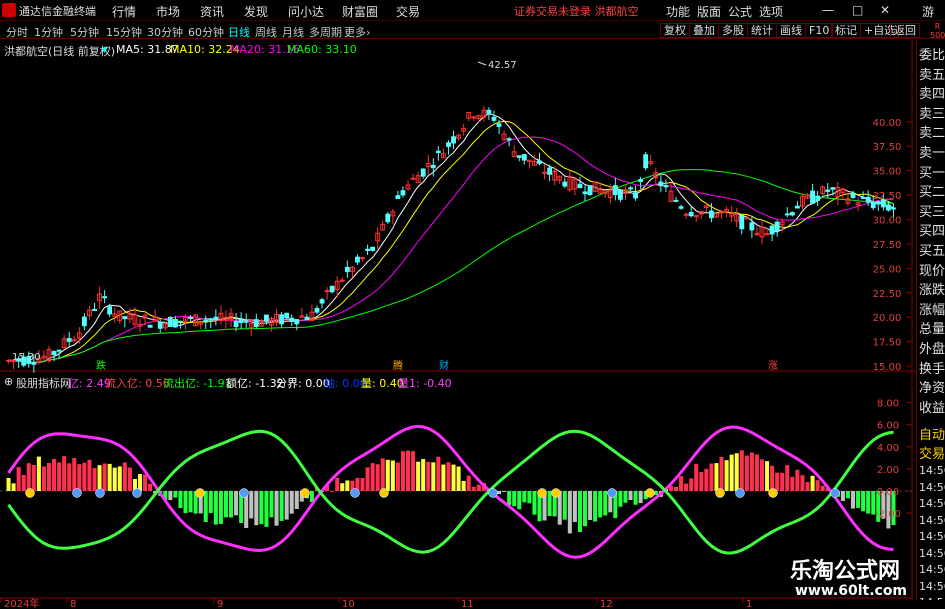 This screenshot has height=609, width=945. I want to click on period-tab-30min: 30分钟, so click(165, 32).